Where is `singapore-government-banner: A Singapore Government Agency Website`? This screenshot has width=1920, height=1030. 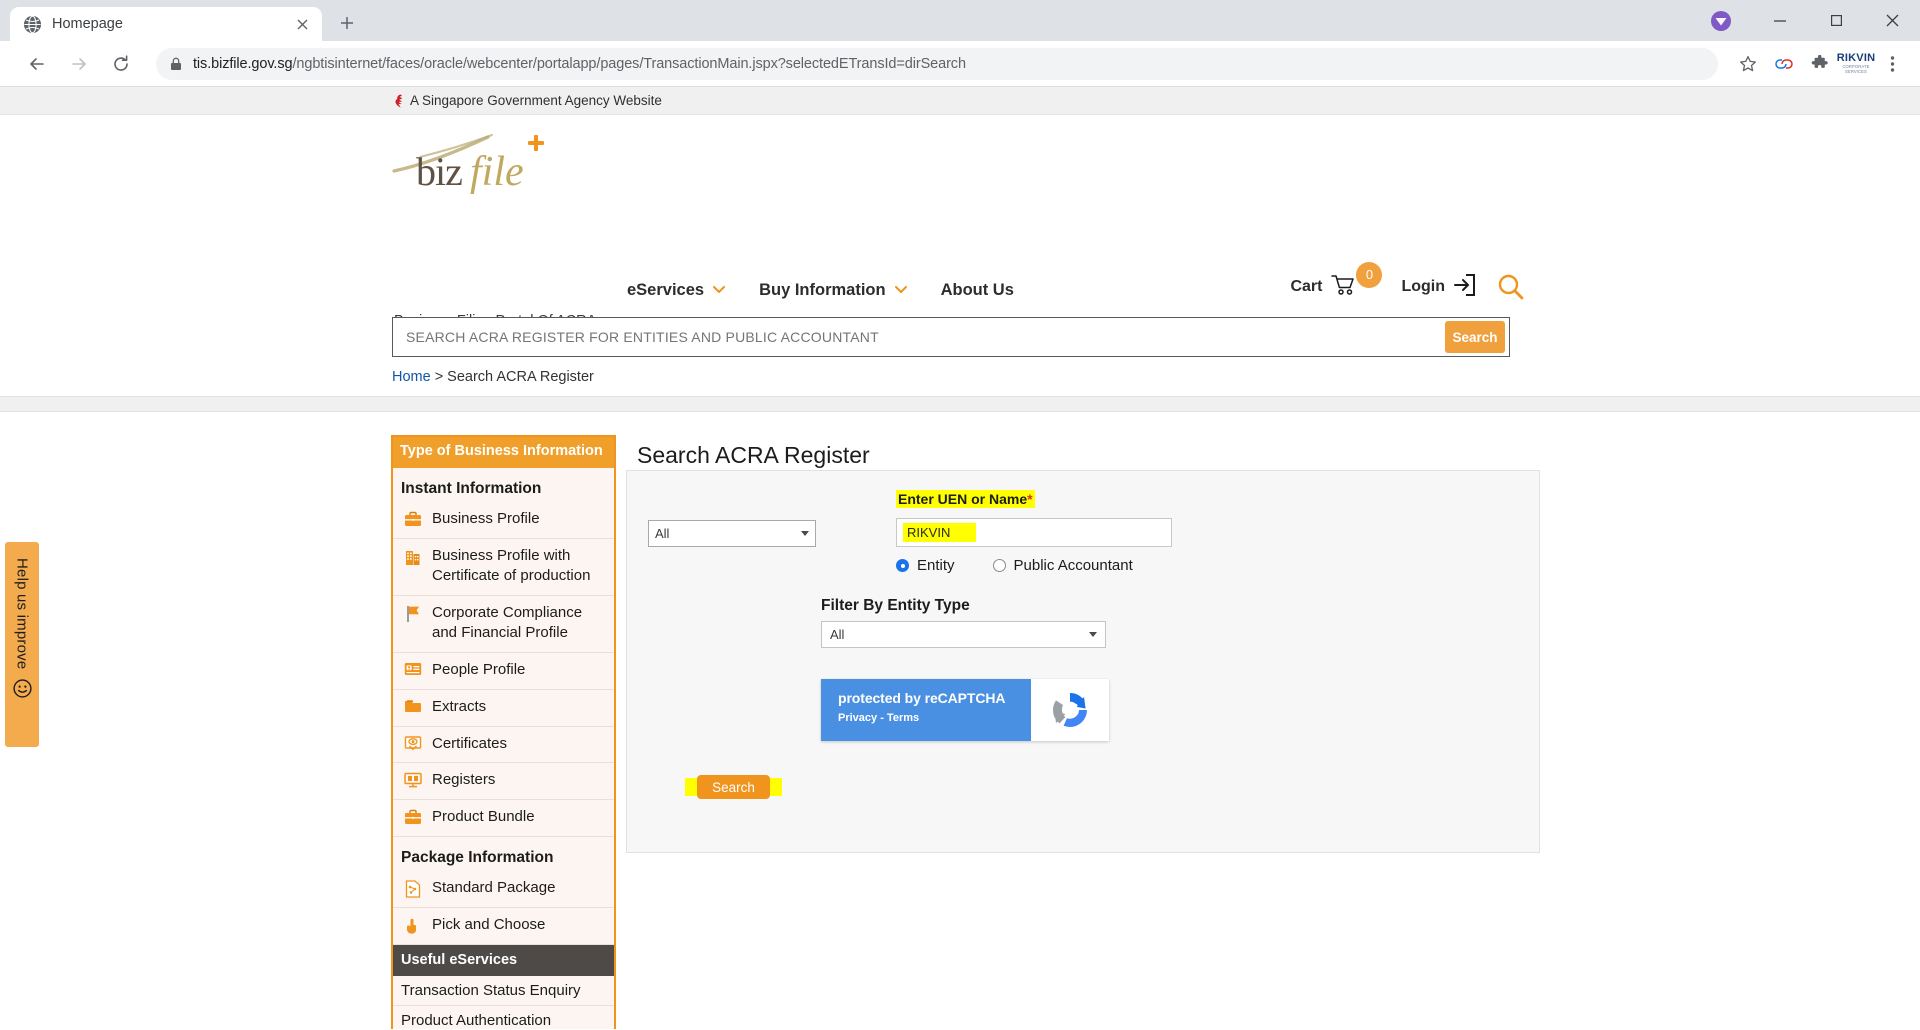
singapore-government-banner: A Singapore Government Agency Website is located at coordinates (960, 101).